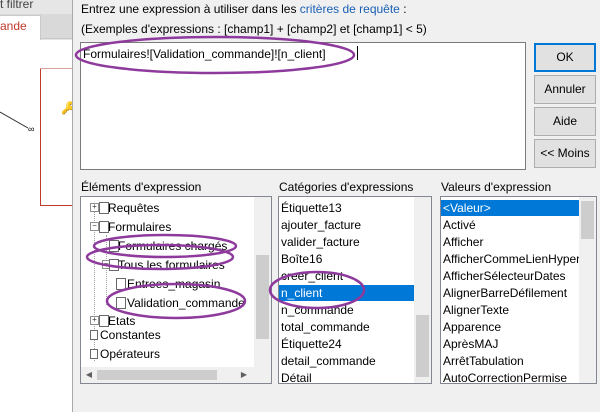 This screenshot has height=412, width=600. Describe the element at coordinates (133, 208) in the screenshot. I see `tree-item-requetes: Requêtes` at that location.